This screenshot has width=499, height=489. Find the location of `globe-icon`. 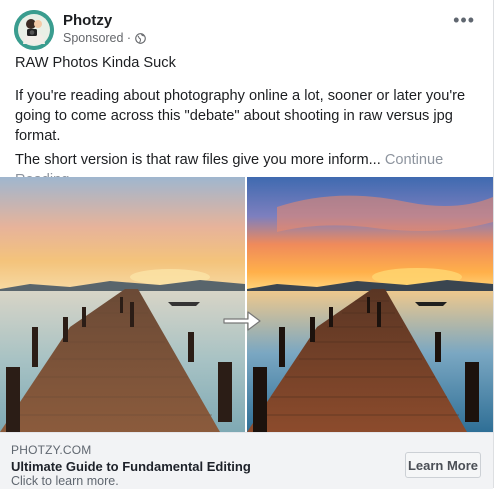

globe-icon is located at coordinates (140, 38).